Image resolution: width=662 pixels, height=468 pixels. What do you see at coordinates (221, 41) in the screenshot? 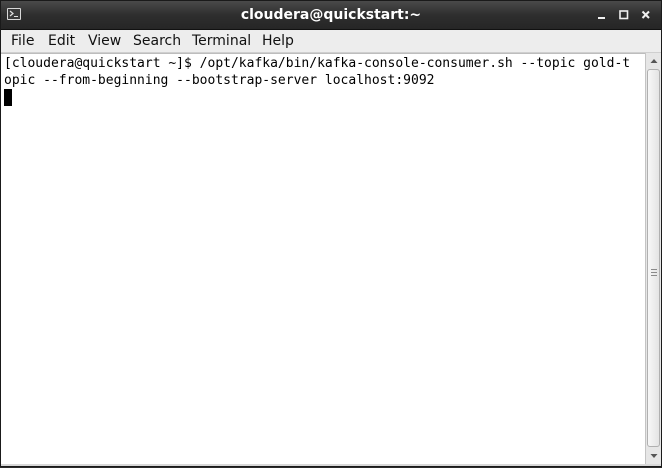
I see `menu-terminal: Terminal` at bounding box center [221, 41].